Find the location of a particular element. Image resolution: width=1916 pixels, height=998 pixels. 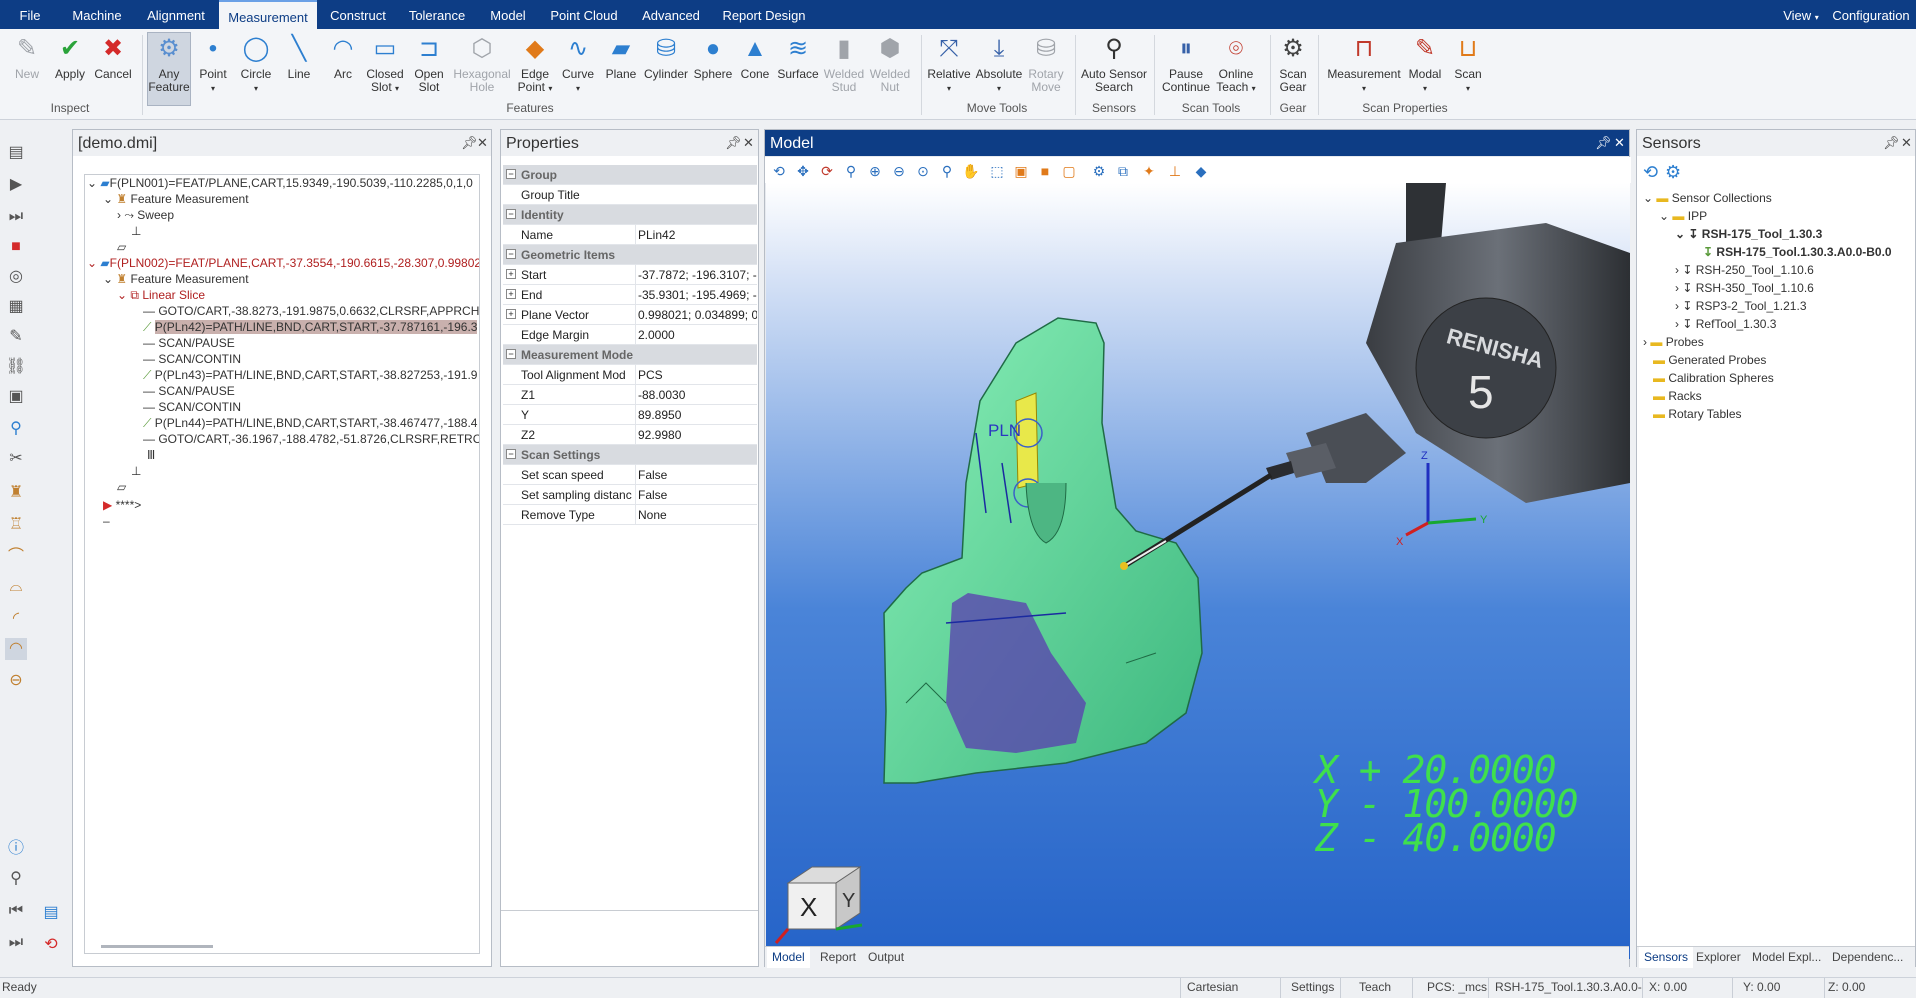

tree-row: ⌄ ⧉ Linear Slice is located at coordinates (161, 295).